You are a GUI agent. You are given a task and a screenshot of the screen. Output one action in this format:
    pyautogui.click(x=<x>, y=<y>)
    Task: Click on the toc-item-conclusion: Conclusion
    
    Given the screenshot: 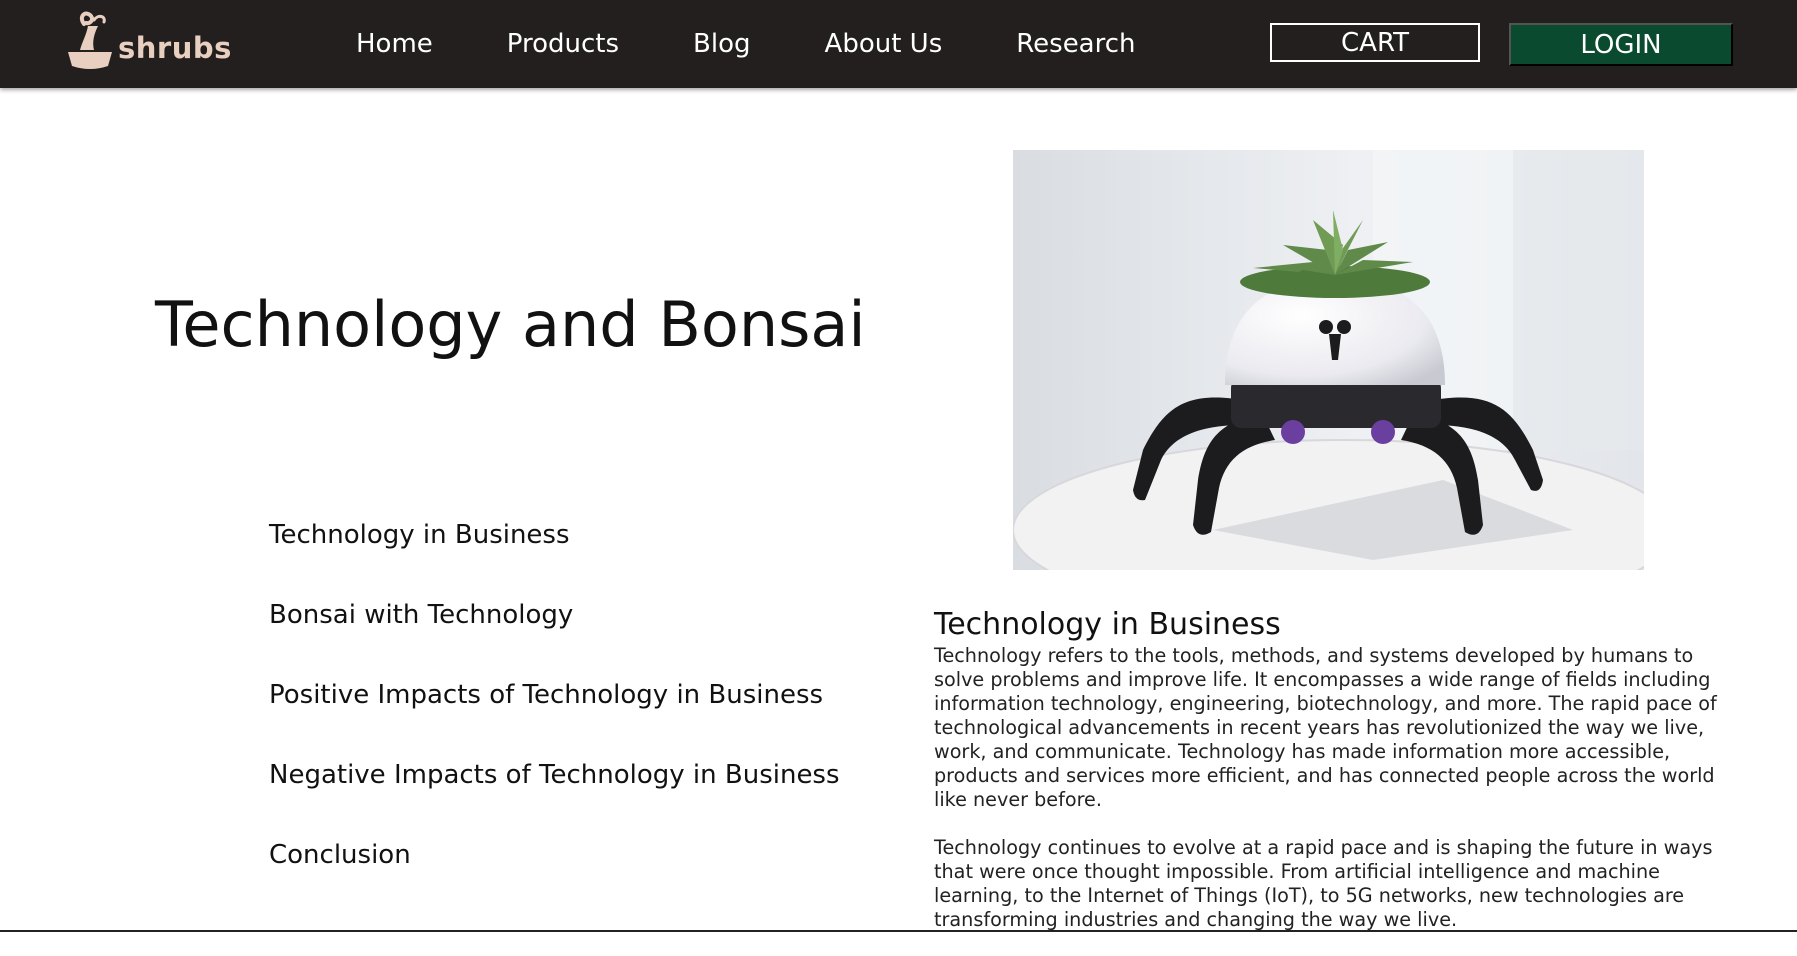 What is the action you would take?
    pyautogui.click(x=554, y=875)
    